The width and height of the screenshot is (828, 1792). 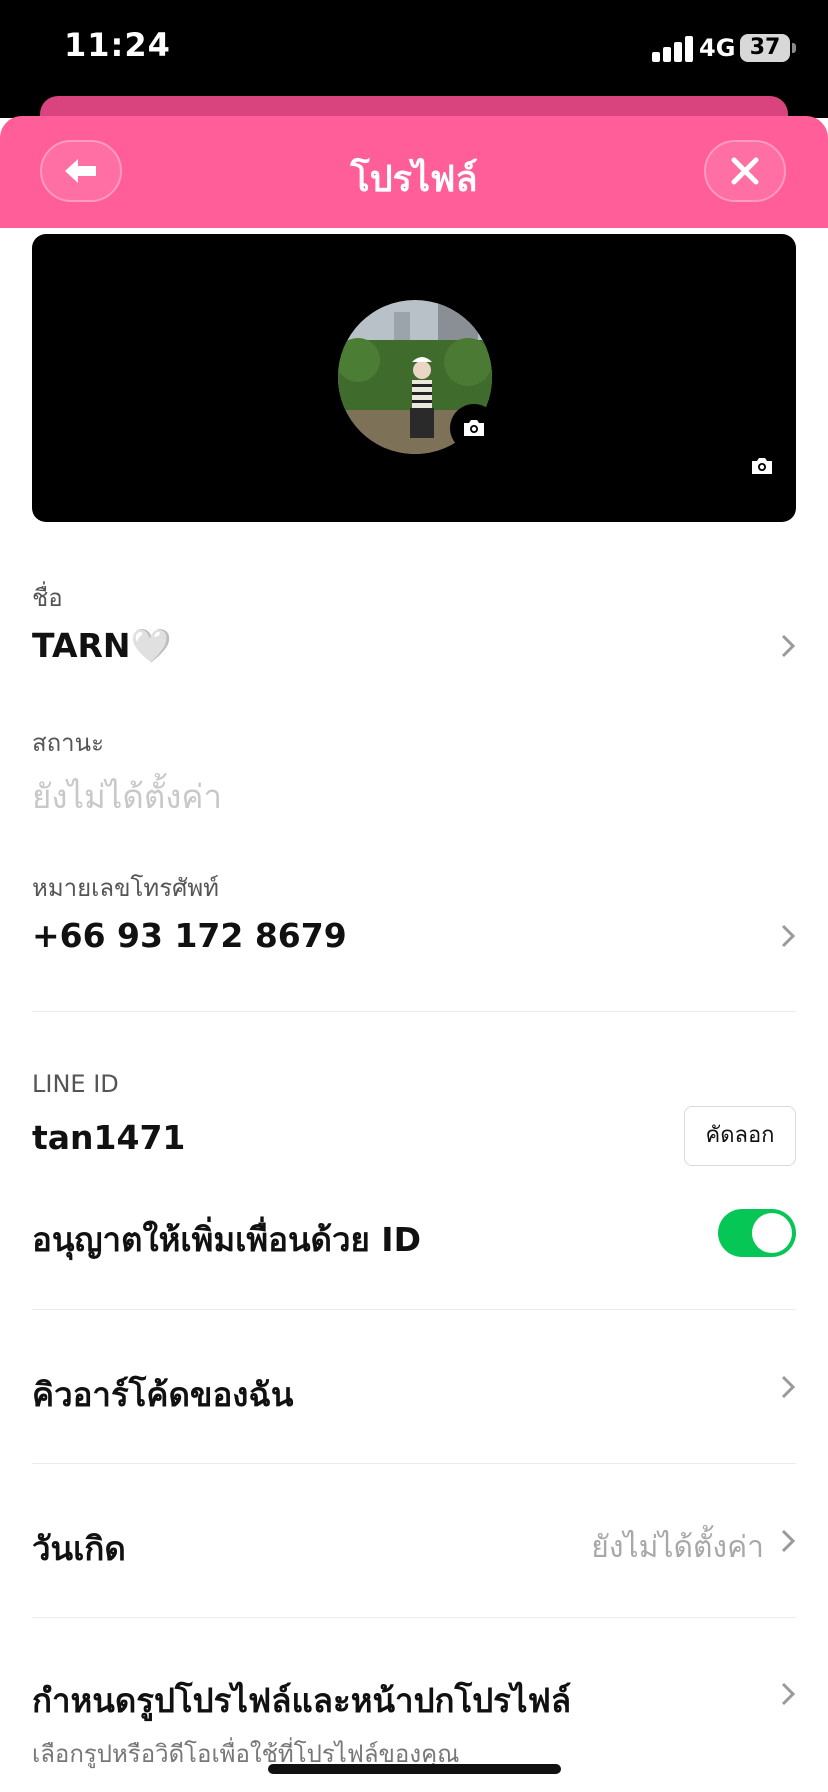 I want to click on allow-add-by-id-toggle, so click(x=757, y=1233).